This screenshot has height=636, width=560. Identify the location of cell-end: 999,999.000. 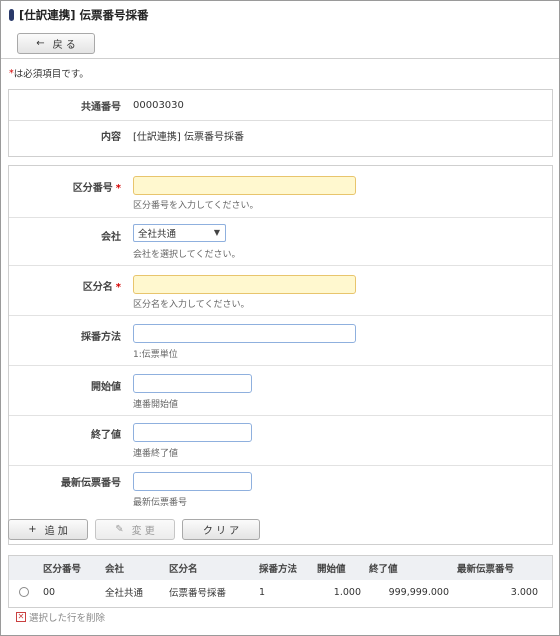
(418, 592).